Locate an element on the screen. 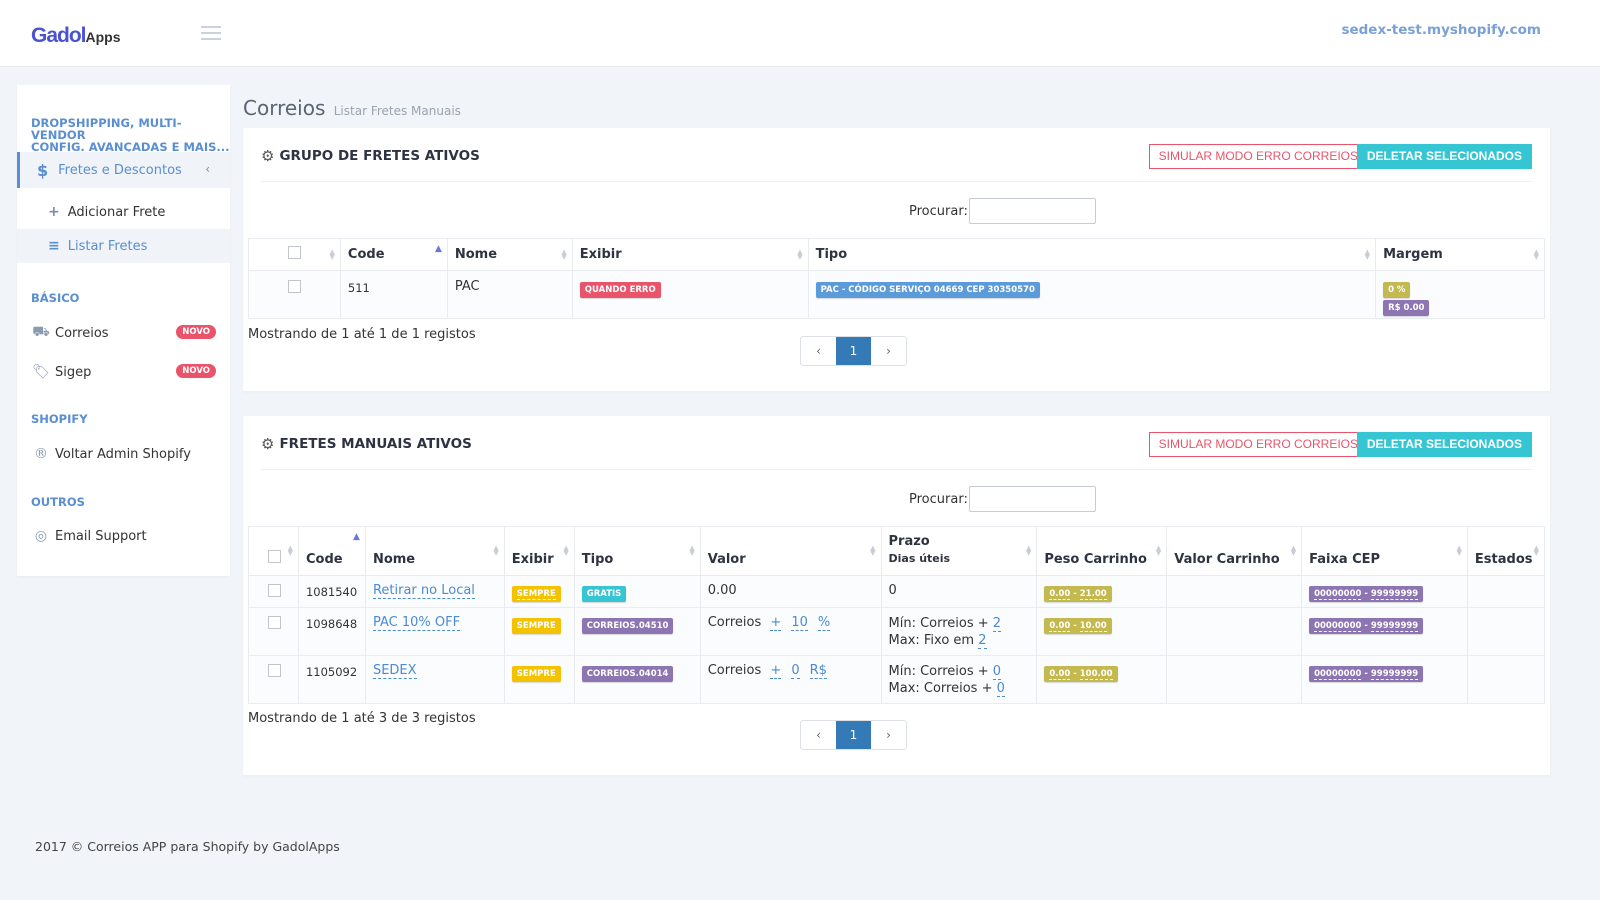  panel-title-text: FRETES MANUAIS ATIVOS is located at coordinates (375, 444).